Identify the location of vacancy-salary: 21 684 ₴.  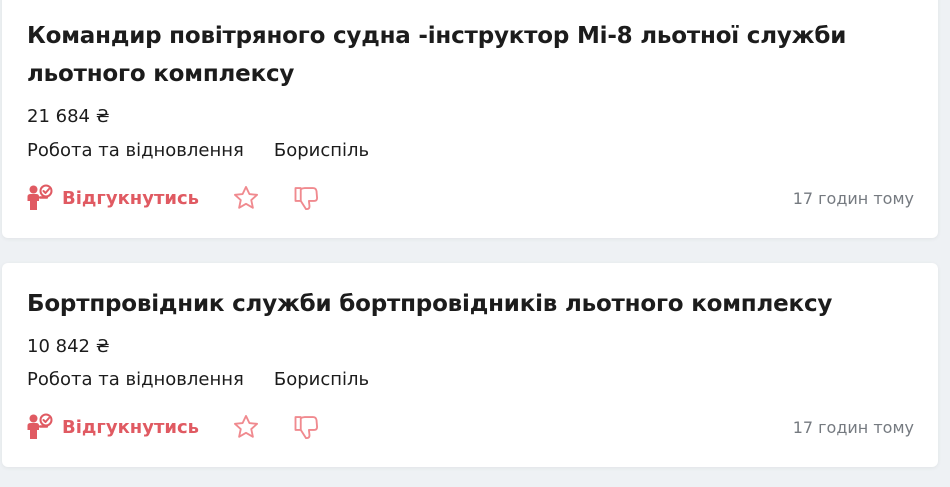
(68, 116).